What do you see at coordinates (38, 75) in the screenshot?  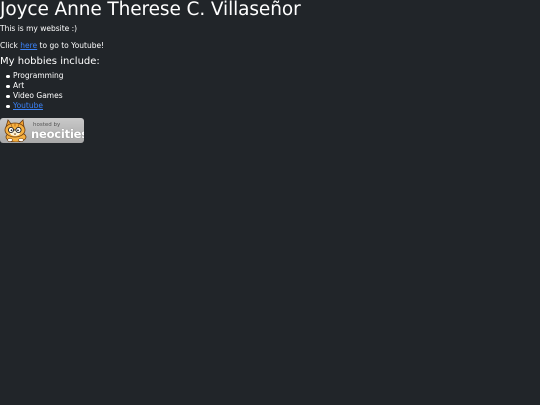 I see `hobby-label: Programming` at bounding box center [38, 75].